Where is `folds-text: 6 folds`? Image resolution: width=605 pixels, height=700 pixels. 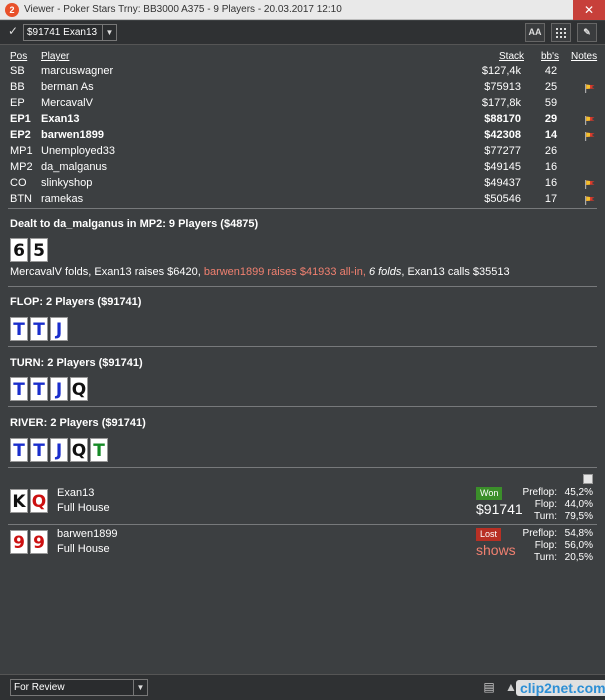 folds-text: 6 folds is located at coordinates (385, 272).